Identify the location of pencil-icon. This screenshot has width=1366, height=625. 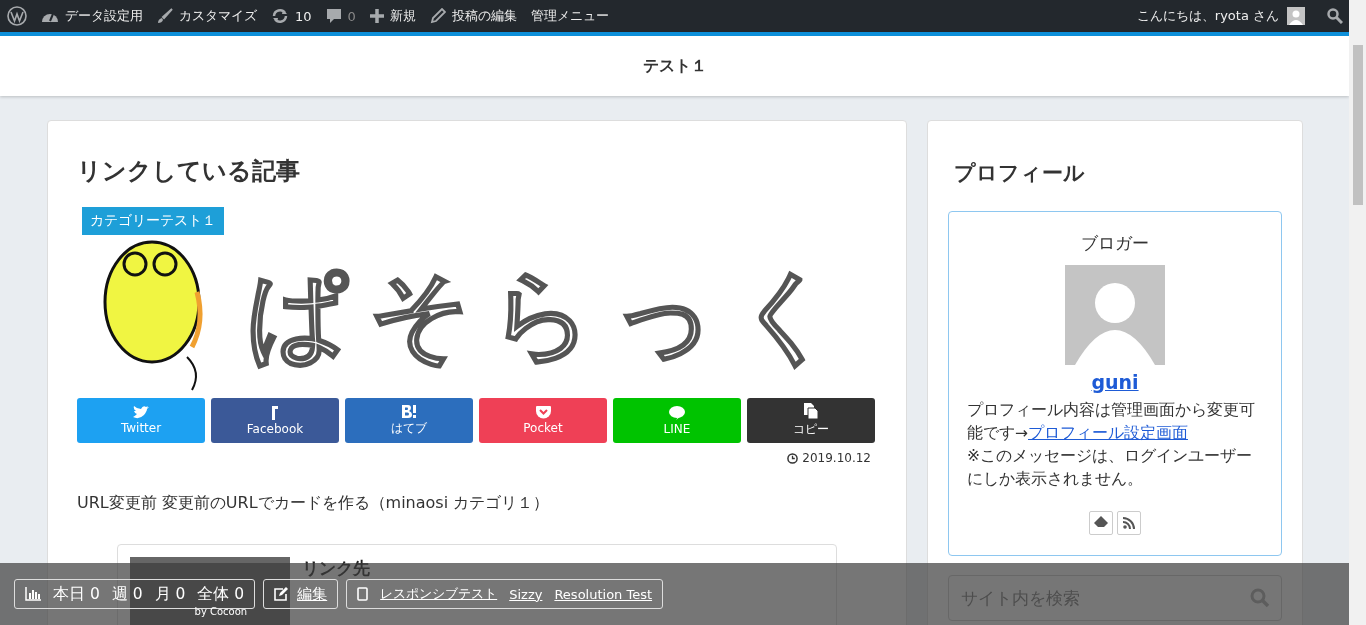
(437, 16).